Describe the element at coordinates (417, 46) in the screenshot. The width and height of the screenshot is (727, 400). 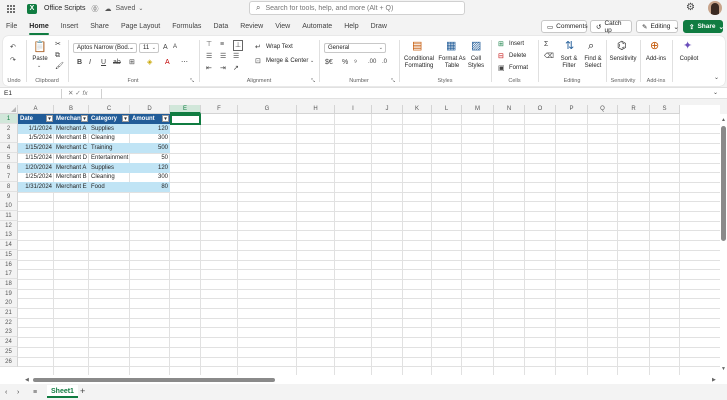
I see `conditional-formatting-icon: ▤` at that location.